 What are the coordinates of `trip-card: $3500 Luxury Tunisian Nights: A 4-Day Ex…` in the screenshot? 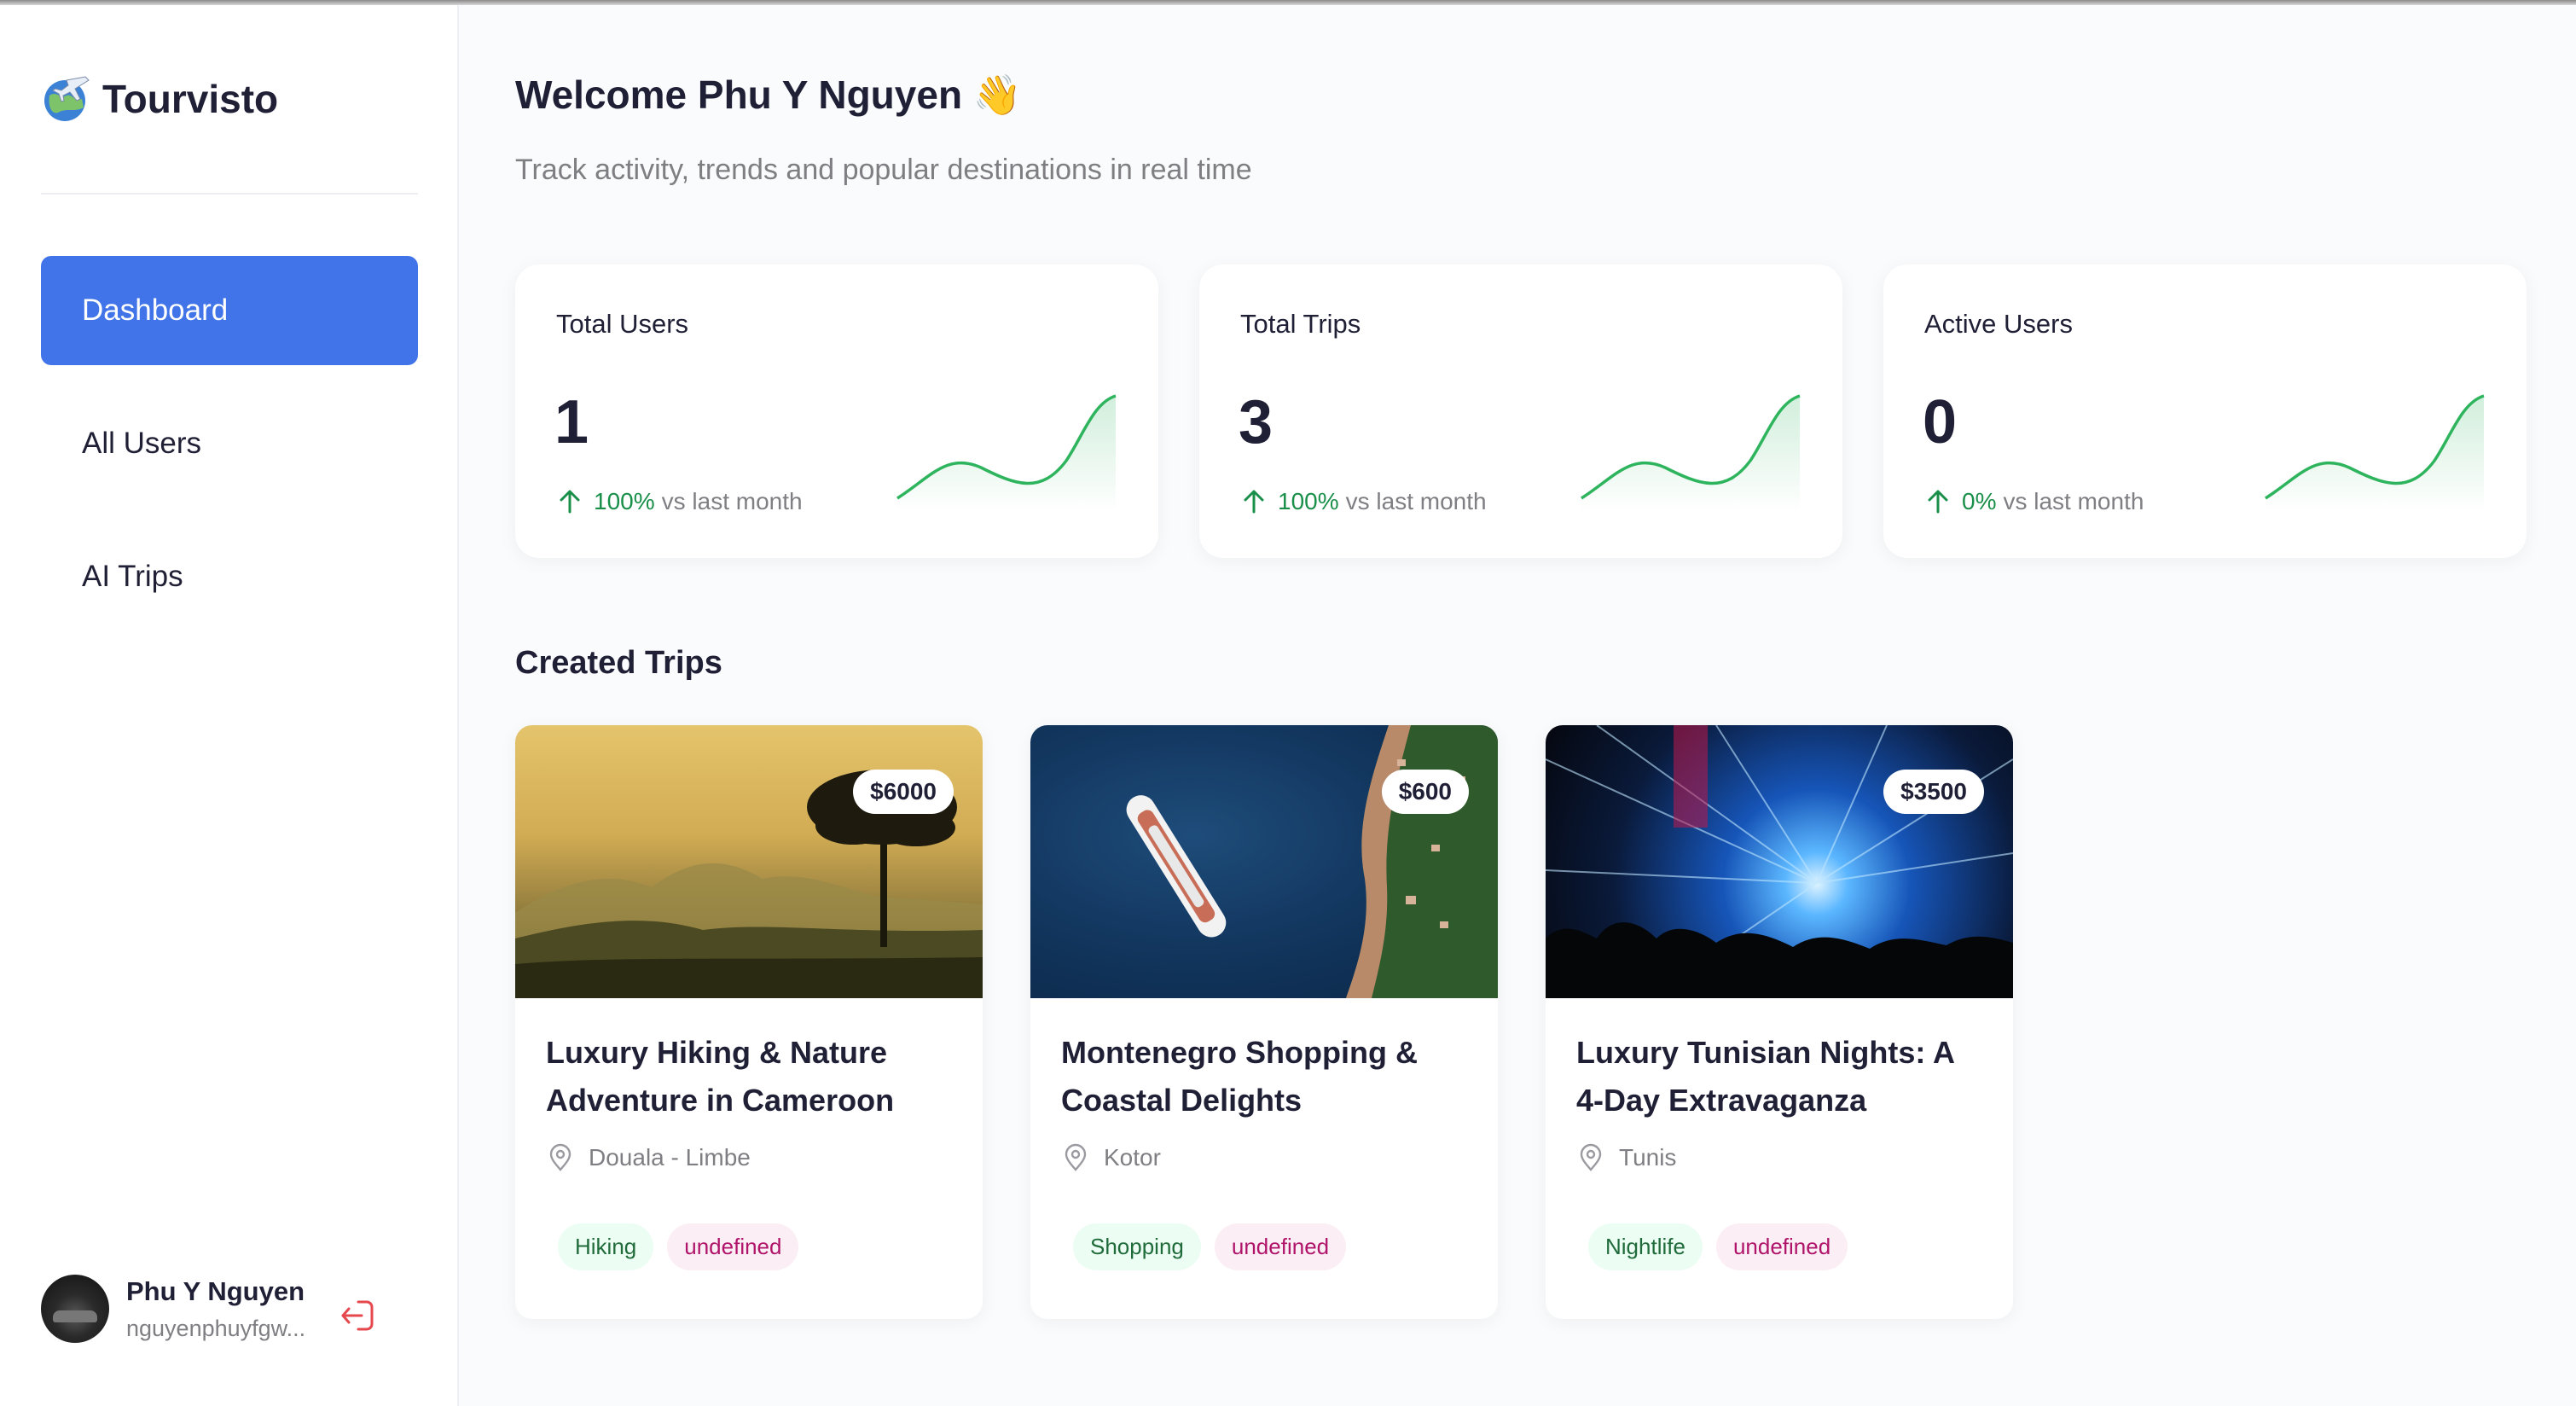 It's located at (1779, 1022).